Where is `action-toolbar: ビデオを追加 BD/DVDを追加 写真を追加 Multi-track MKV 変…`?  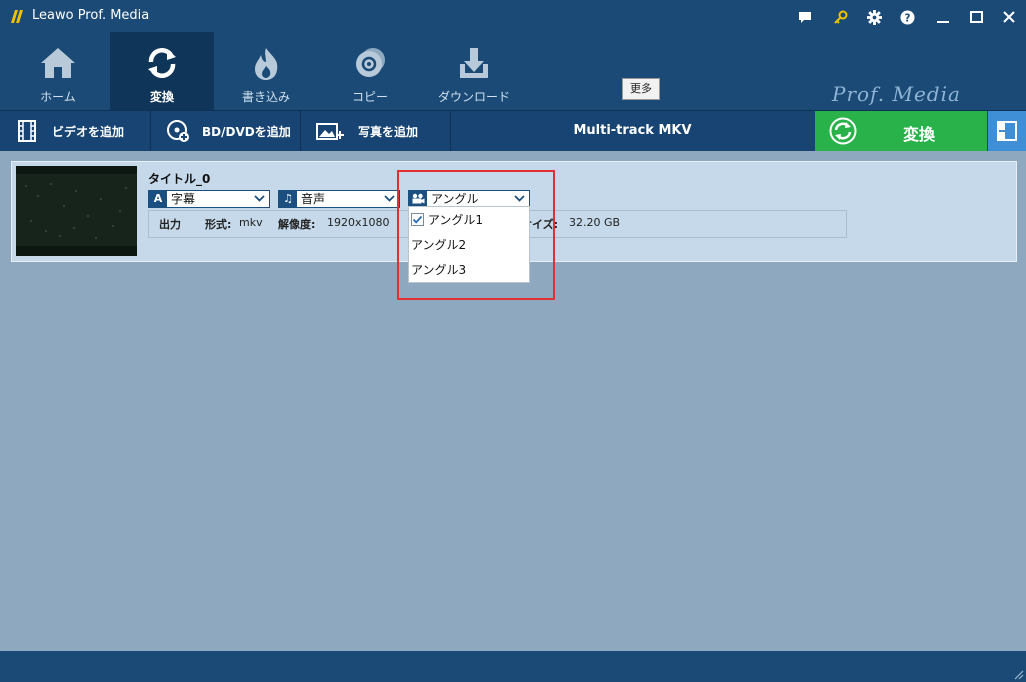
action-toolbar: ビデオを追加 BD/DVDを追加 写真を追加 Multi-track MKV 変… is located at coordinates (513, 130).